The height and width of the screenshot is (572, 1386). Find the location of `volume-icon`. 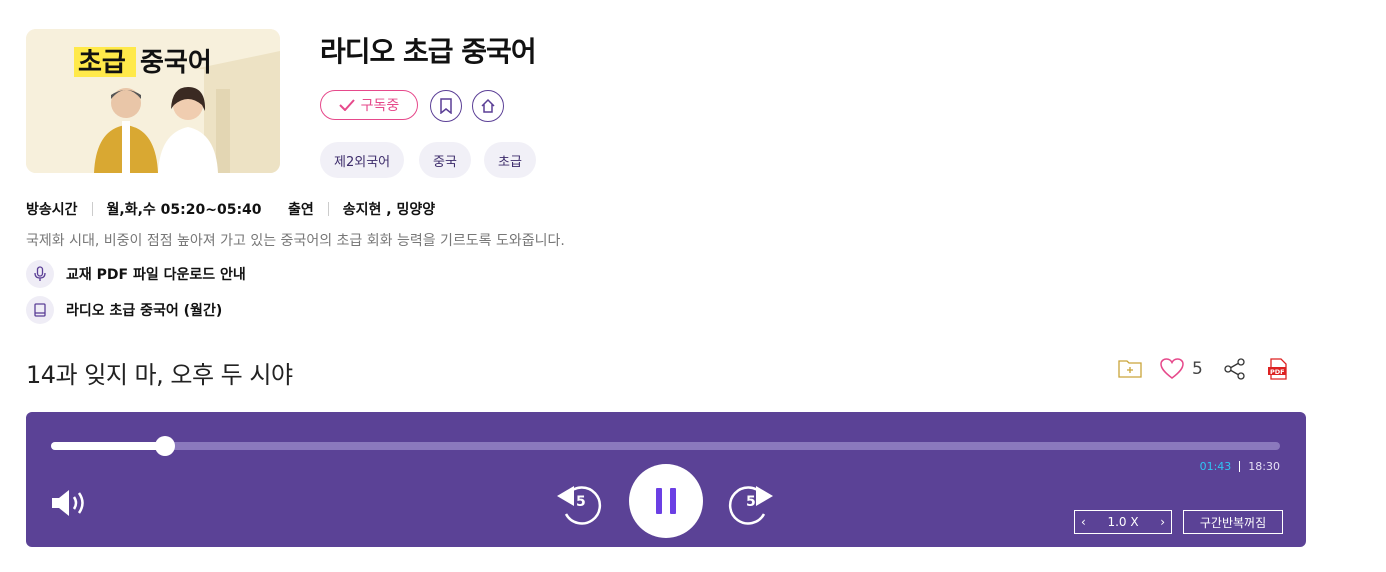

volume-icon is located at coordinates (68, 503).